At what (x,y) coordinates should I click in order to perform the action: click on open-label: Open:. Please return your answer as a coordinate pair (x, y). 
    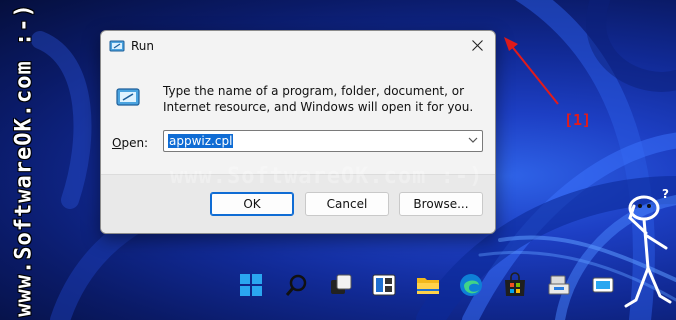
    Looking at the image, I should click on (130, 143).